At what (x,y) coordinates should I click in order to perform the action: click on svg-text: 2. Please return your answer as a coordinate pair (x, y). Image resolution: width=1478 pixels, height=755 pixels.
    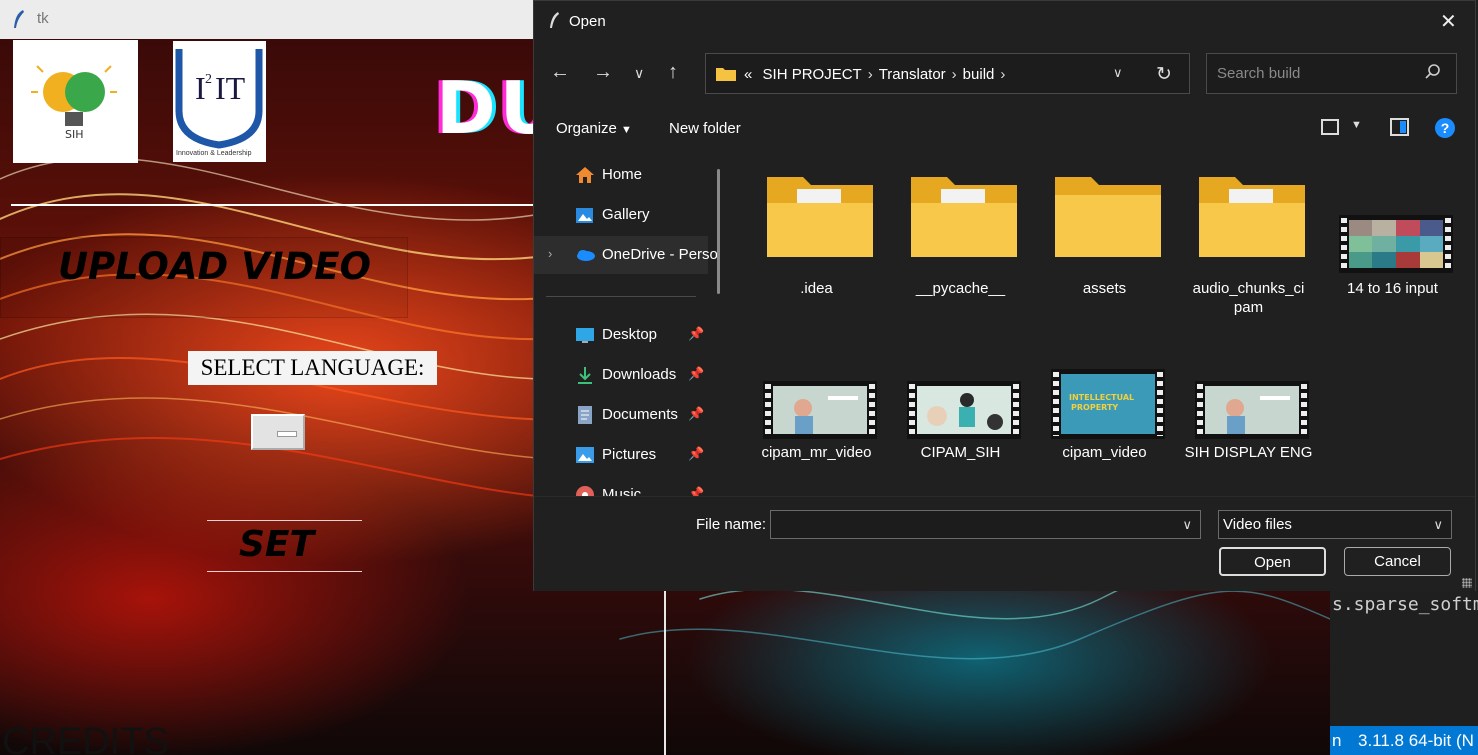
    Looking at the image, I should click on (208, 79).